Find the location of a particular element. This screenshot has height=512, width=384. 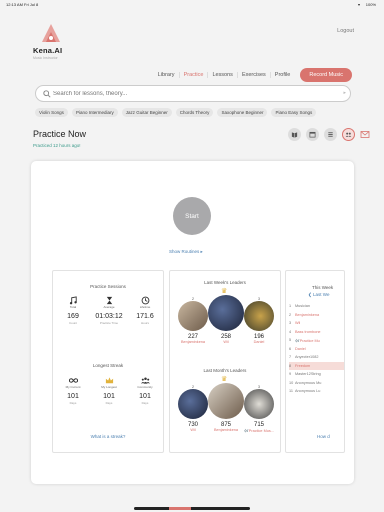

search-bar: ▸ is located at coordinates (193, 93).